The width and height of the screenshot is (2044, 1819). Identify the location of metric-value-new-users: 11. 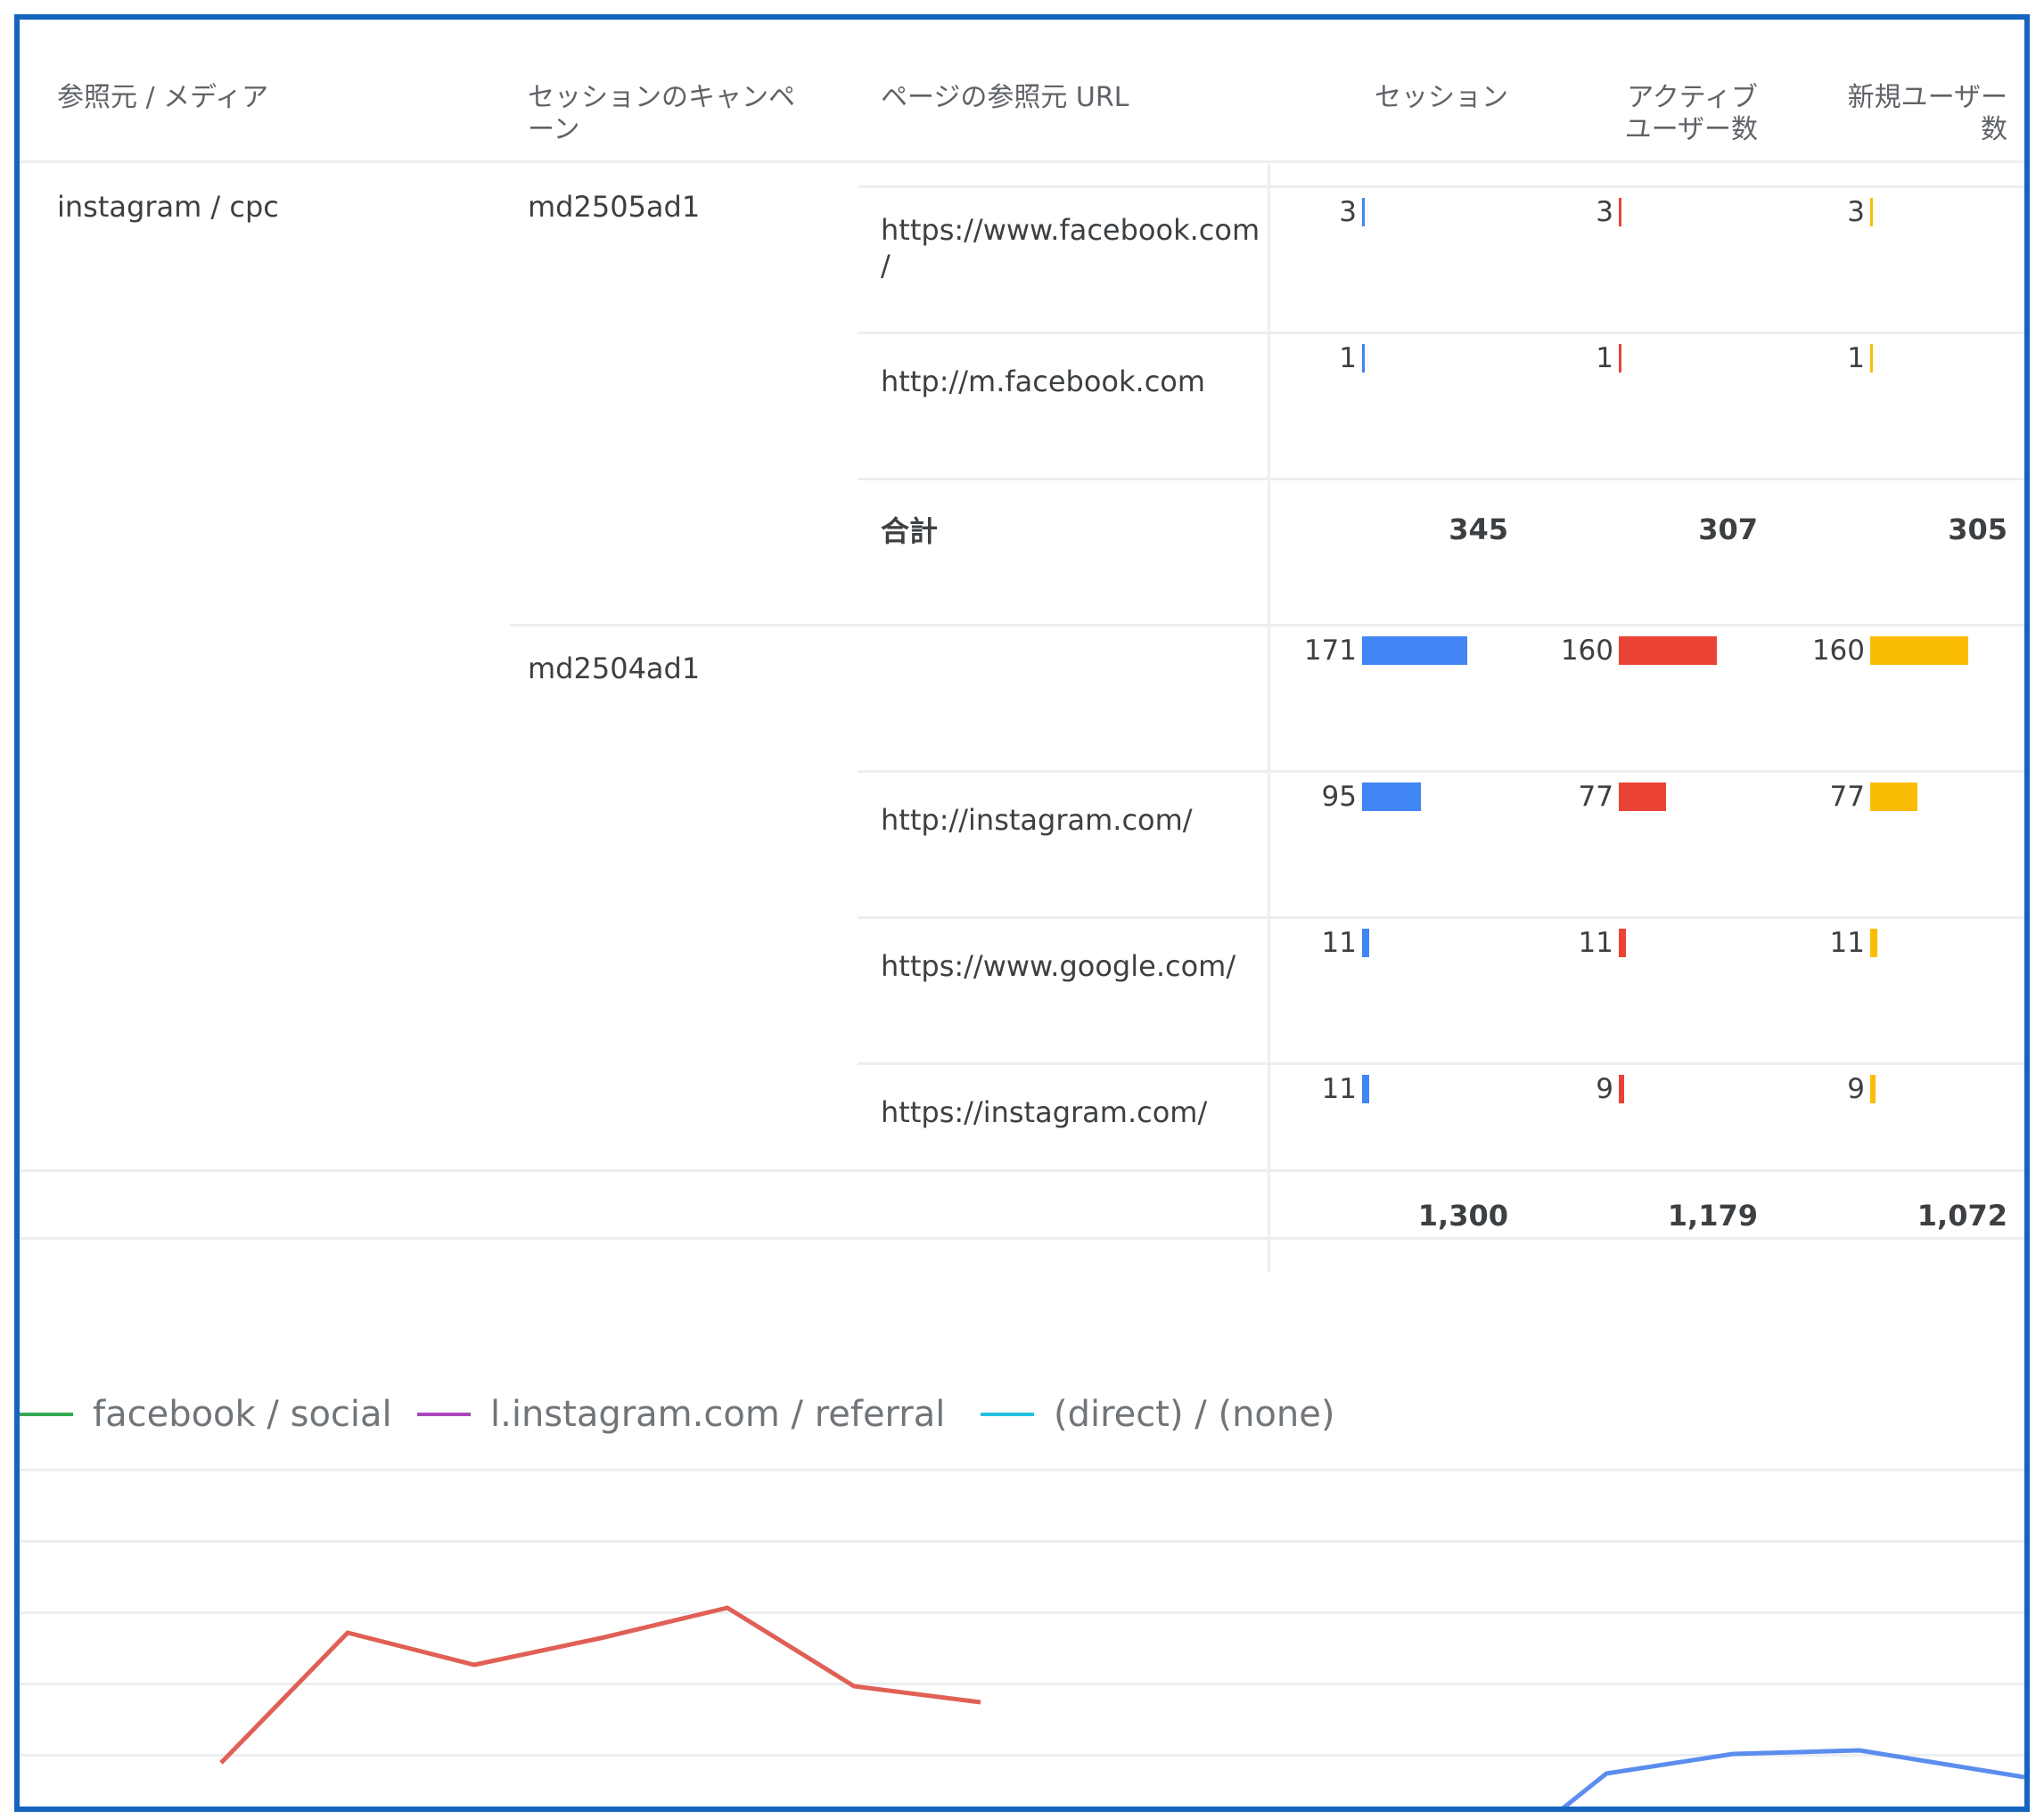
(1847, 943).